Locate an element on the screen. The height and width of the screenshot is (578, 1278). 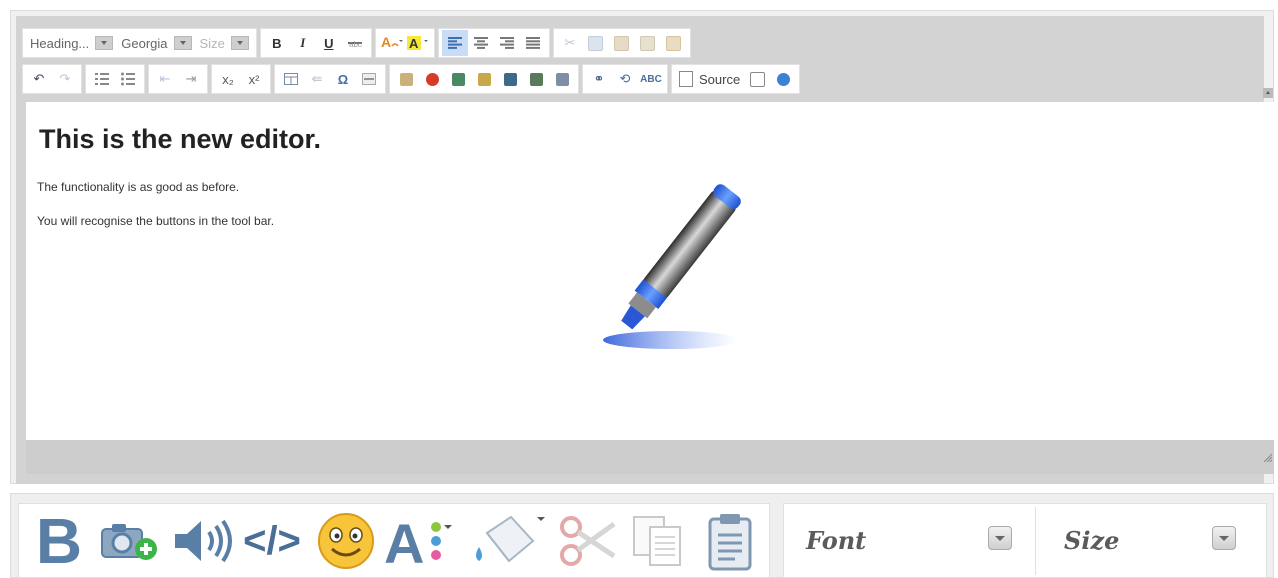
legacy-bold-button: B is located at coordinates (59, 541).